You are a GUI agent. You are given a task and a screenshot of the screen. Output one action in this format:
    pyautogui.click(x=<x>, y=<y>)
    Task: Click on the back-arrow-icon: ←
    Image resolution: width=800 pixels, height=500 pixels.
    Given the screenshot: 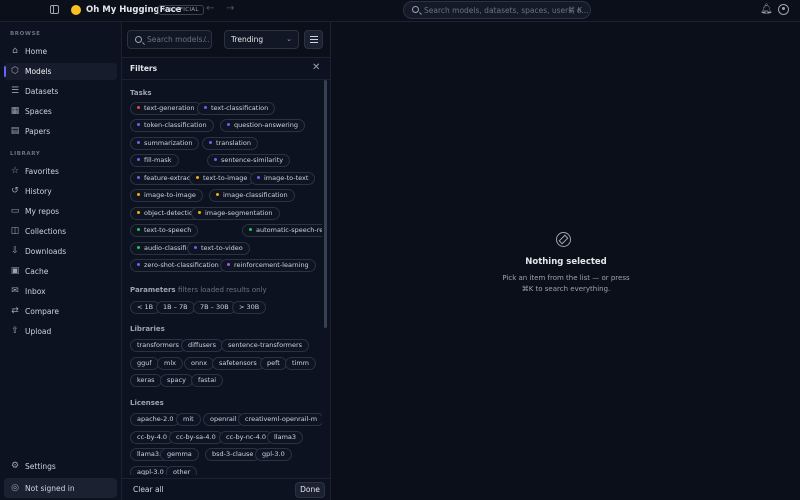 What is the action you would take?
    pyautogui.click(x=210, y=8)
    